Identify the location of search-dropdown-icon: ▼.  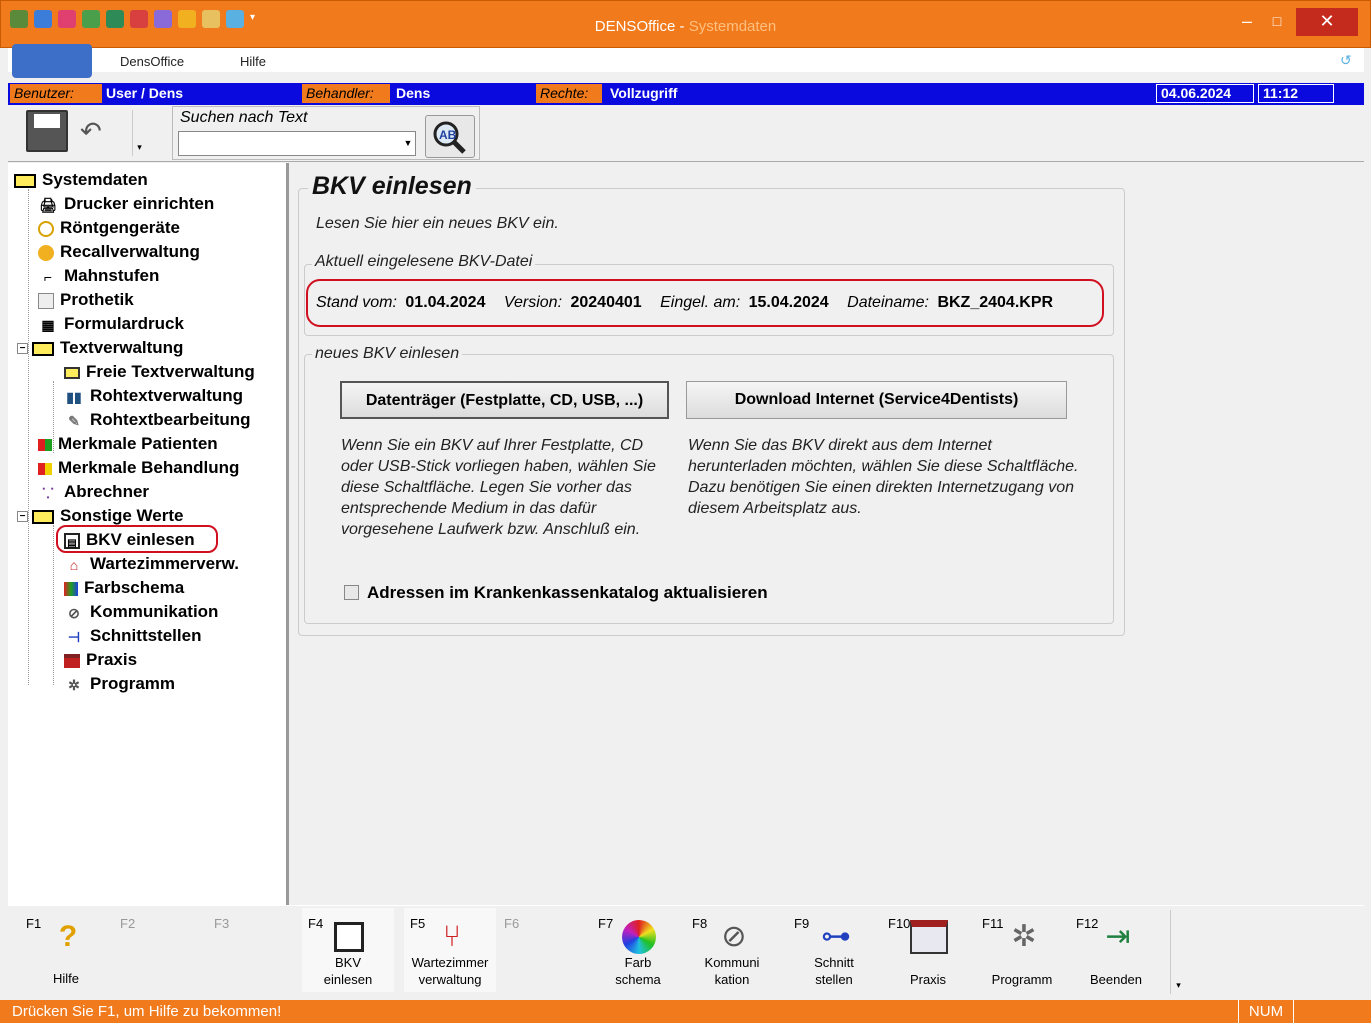
(408, 143).